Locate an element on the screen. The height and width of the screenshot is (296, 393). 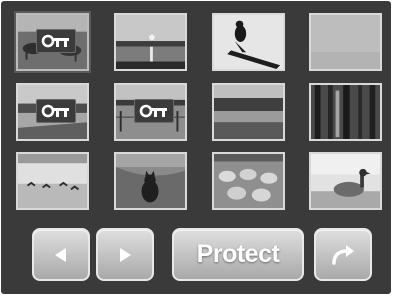
thumb-sheep-flock is located at coordinates (248, 181).